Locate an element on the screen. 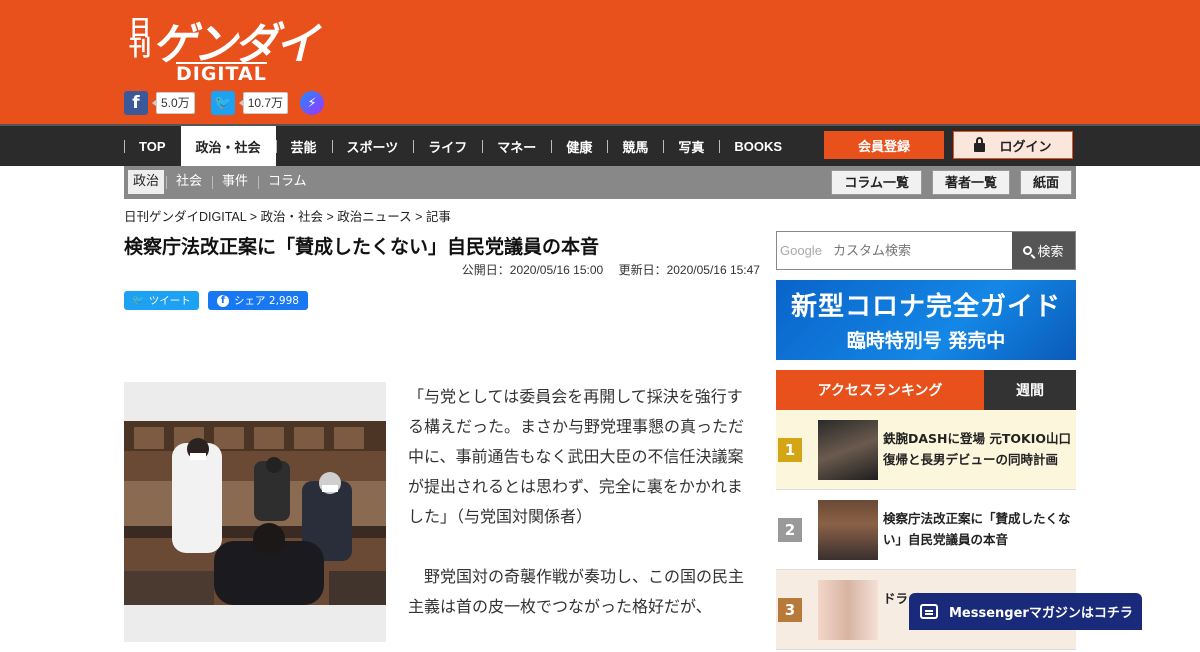  login-label: ログイン is located at coordinates (1025, 147).